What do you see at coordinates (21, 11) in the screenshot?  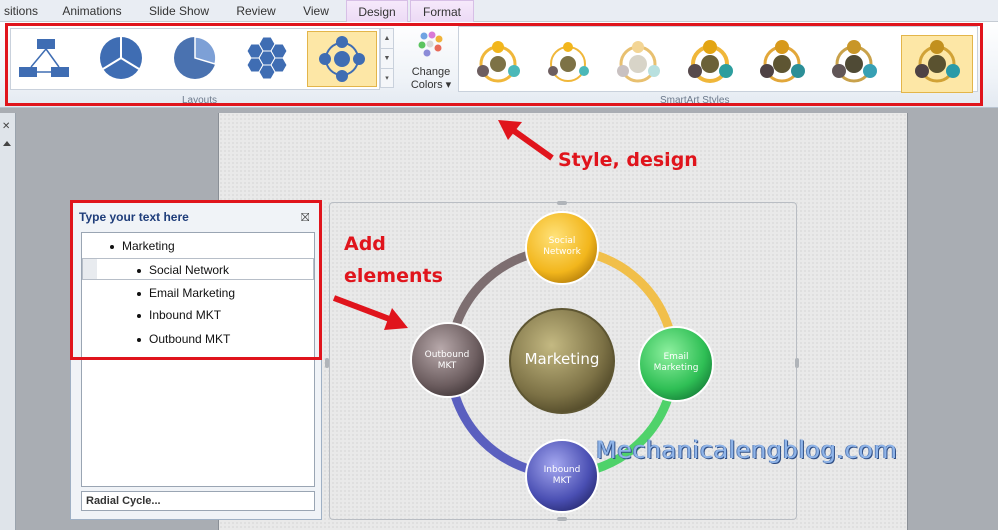 I see `tab-transitions: sitions` at bounding box center [21, 11].